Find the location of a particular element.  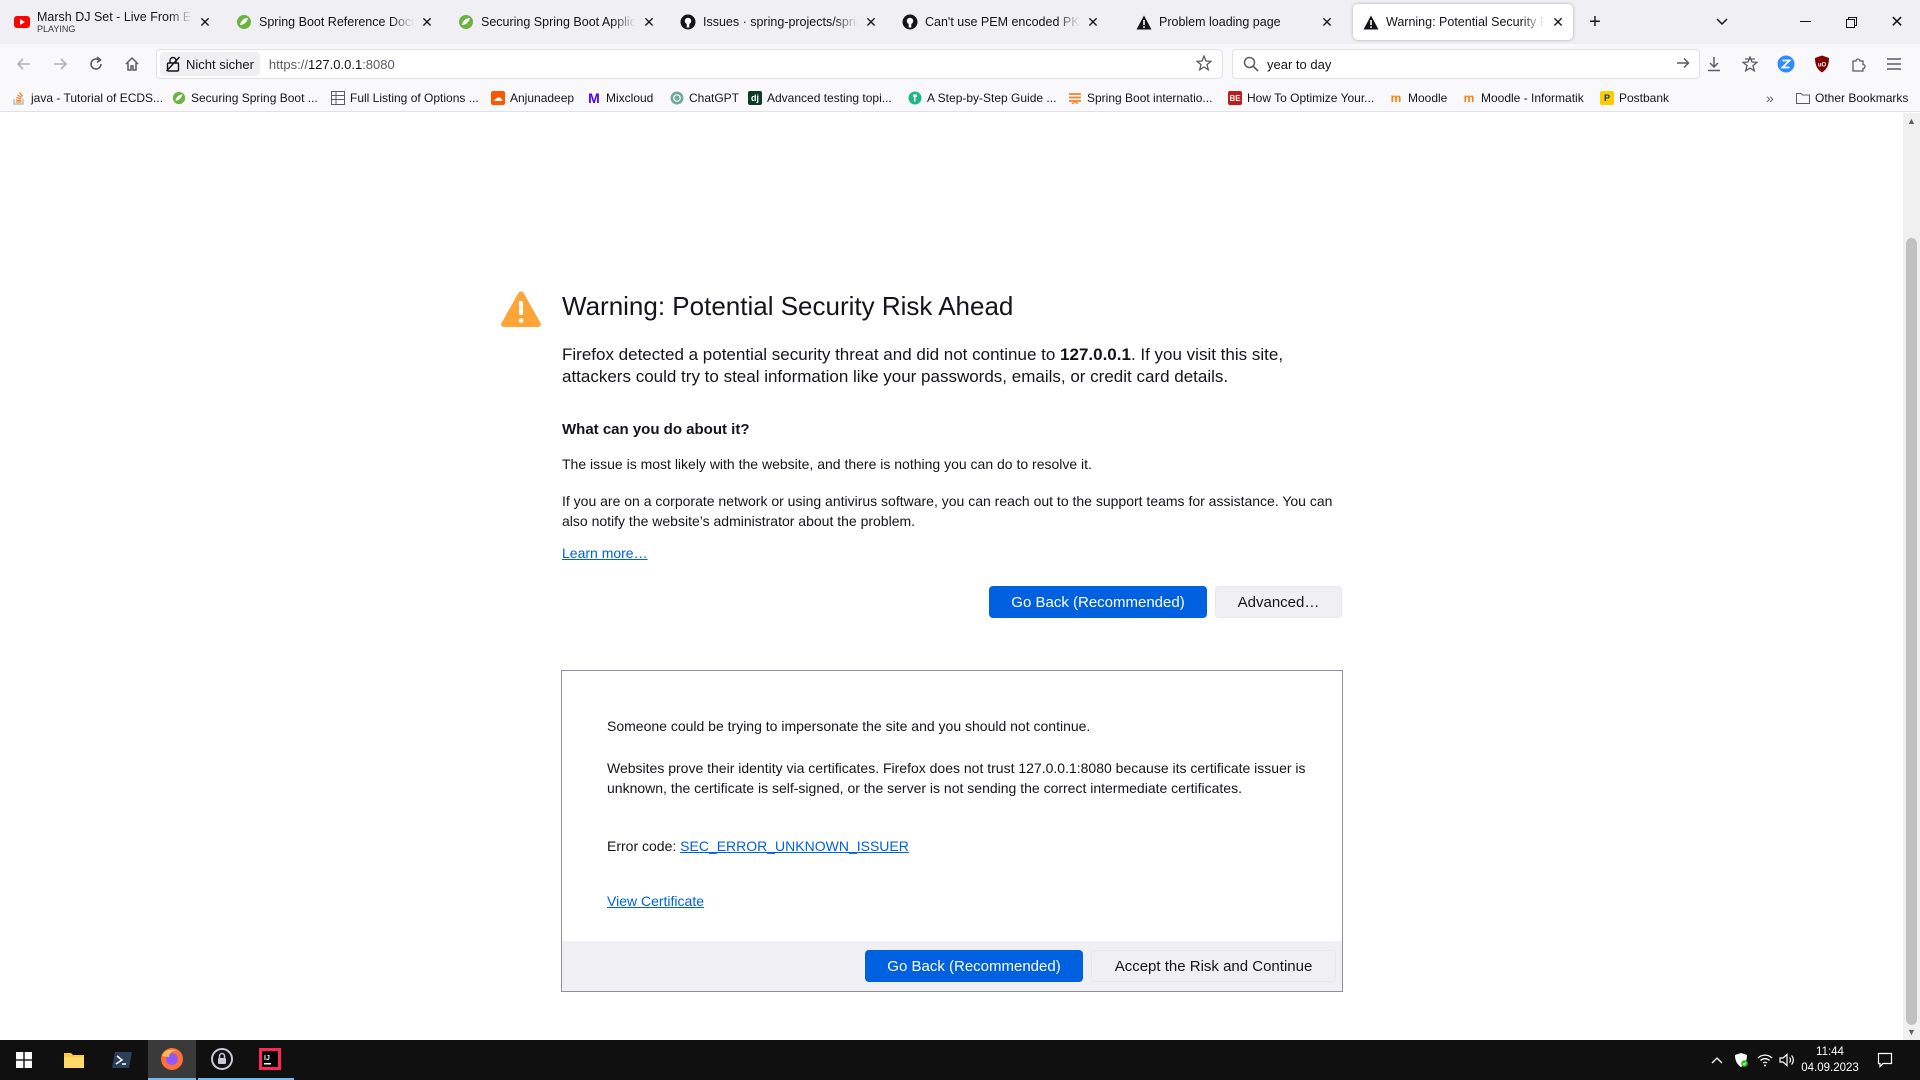

tab-github-pem: Can't use PEM encoded PKCS#8 ✕ is located at coordinates (1000, 22).